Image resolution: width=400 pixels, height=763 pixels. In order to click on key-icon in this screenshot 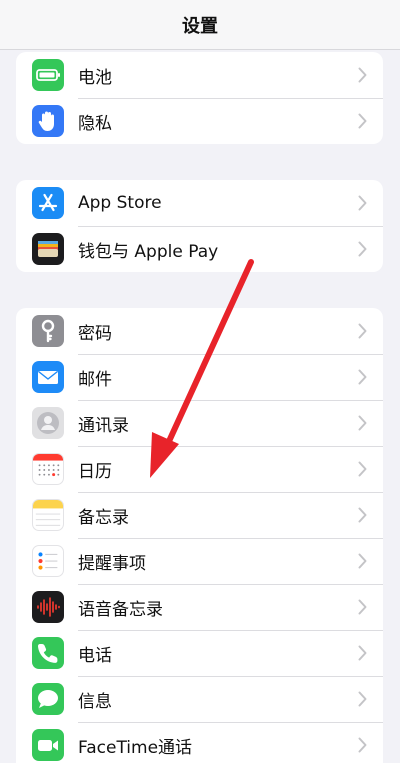, I will do `click(48, 331)`.